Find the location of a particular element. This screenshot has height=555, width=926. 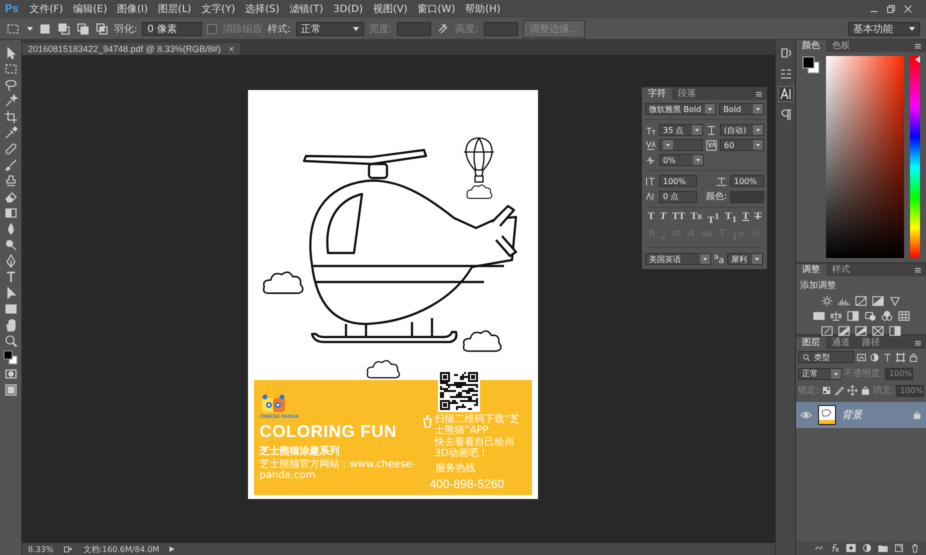

character-icon is located at coordinates (786, 94).